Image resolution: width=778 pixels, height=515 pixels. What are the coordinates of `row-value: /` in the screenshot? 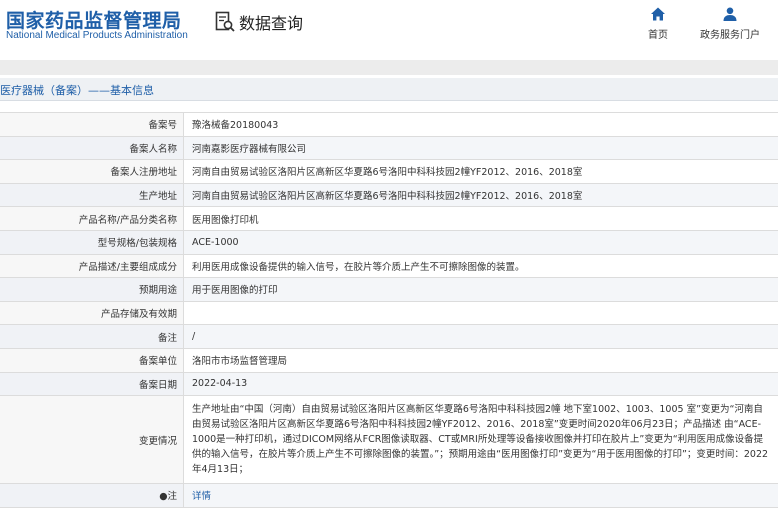 It's located at (481, 336).